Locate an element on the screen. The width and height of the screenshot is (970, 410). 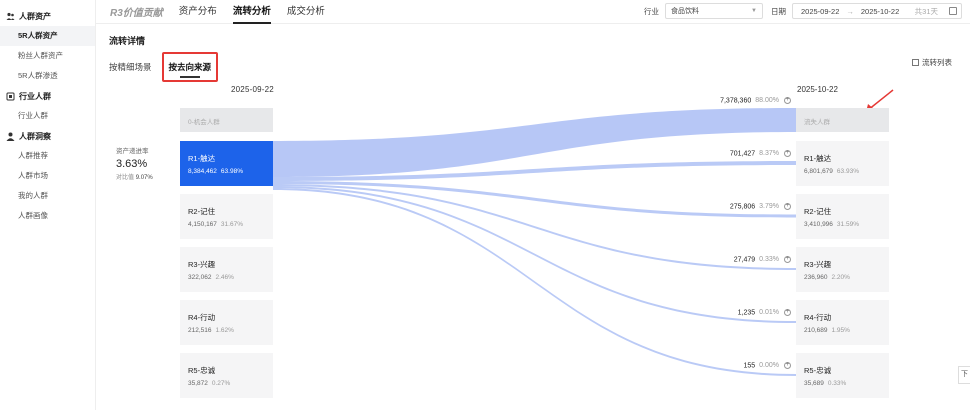
right-node-count: 210,689 1.95% is located at coordinates (827, 330).